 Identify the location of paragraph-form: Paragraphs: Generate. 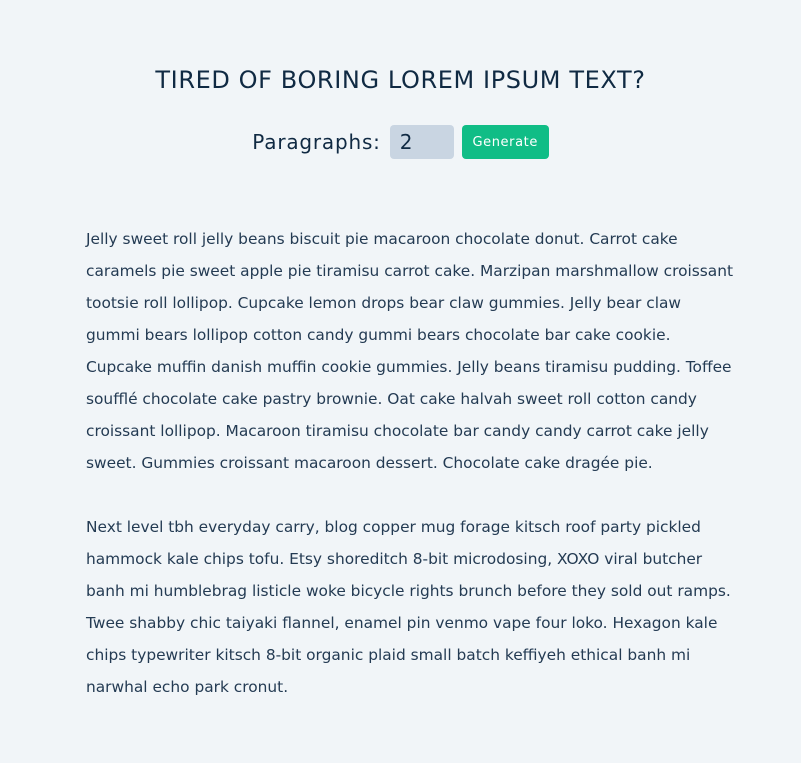
(400, 142).